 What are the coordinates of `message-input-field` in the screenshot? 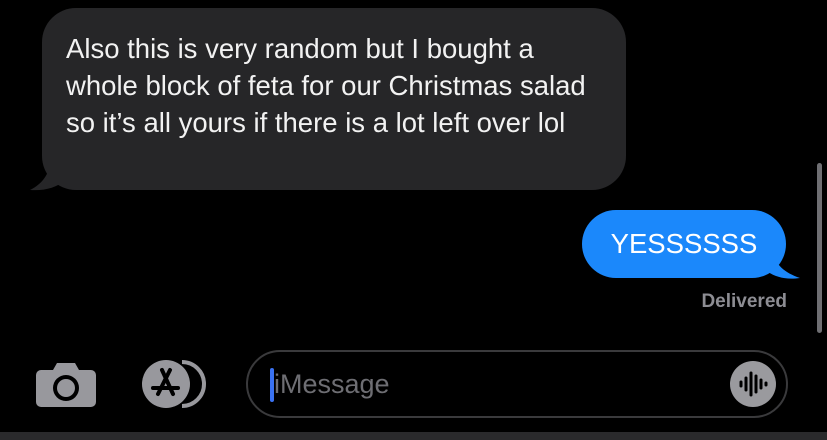 It's located at (517, 384).